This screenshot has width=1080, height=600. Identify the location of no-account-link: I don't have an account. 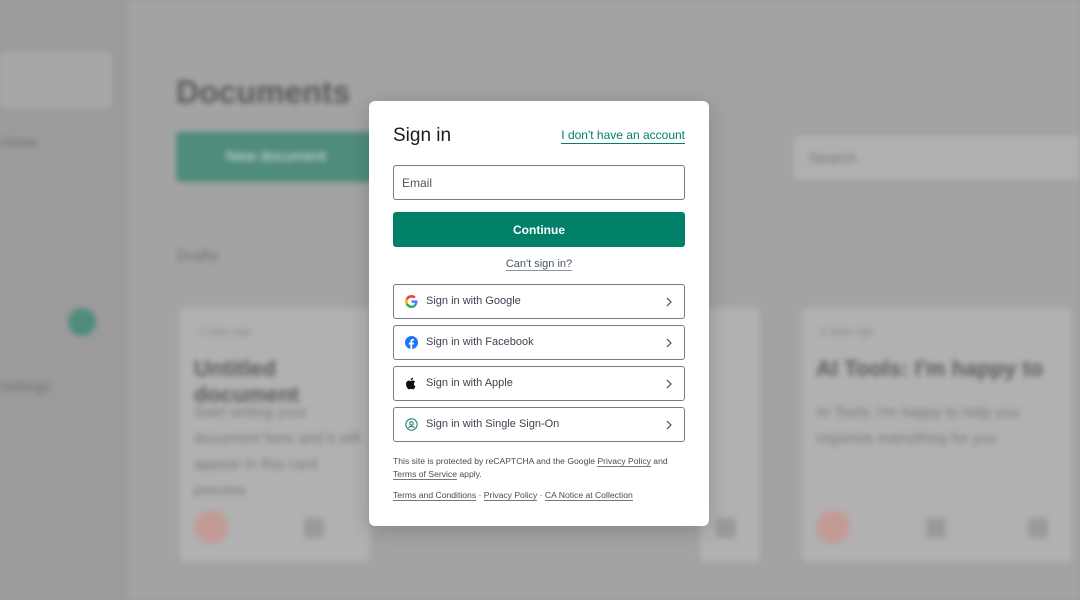
(623, 136).